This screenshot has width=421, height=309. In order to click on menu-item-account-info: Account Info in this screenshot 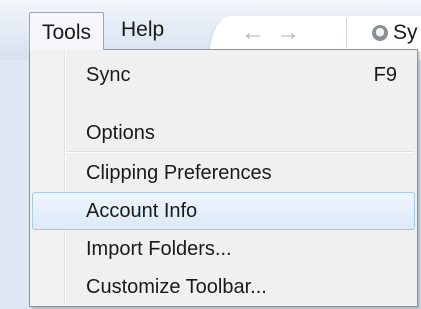, I will do `click(223, 211)`.